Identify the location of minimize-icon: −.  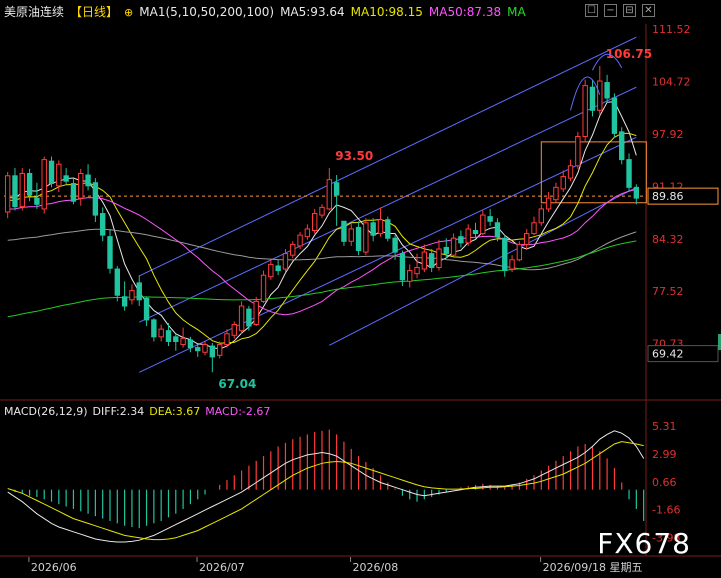
(610, 10).